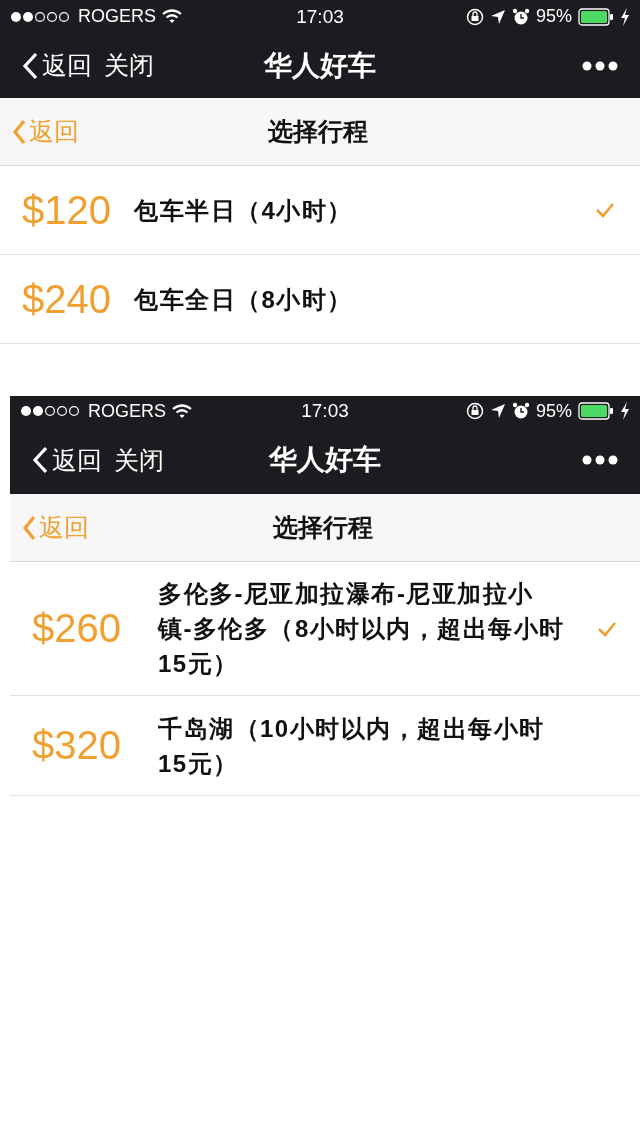 The width and height of the screenshot is (640, 1136). Describe the element at coordinates (351, 746) in the screenshot. I see `option-label: 千岛湖（10小时以内，超出每小时15元）` at that location.